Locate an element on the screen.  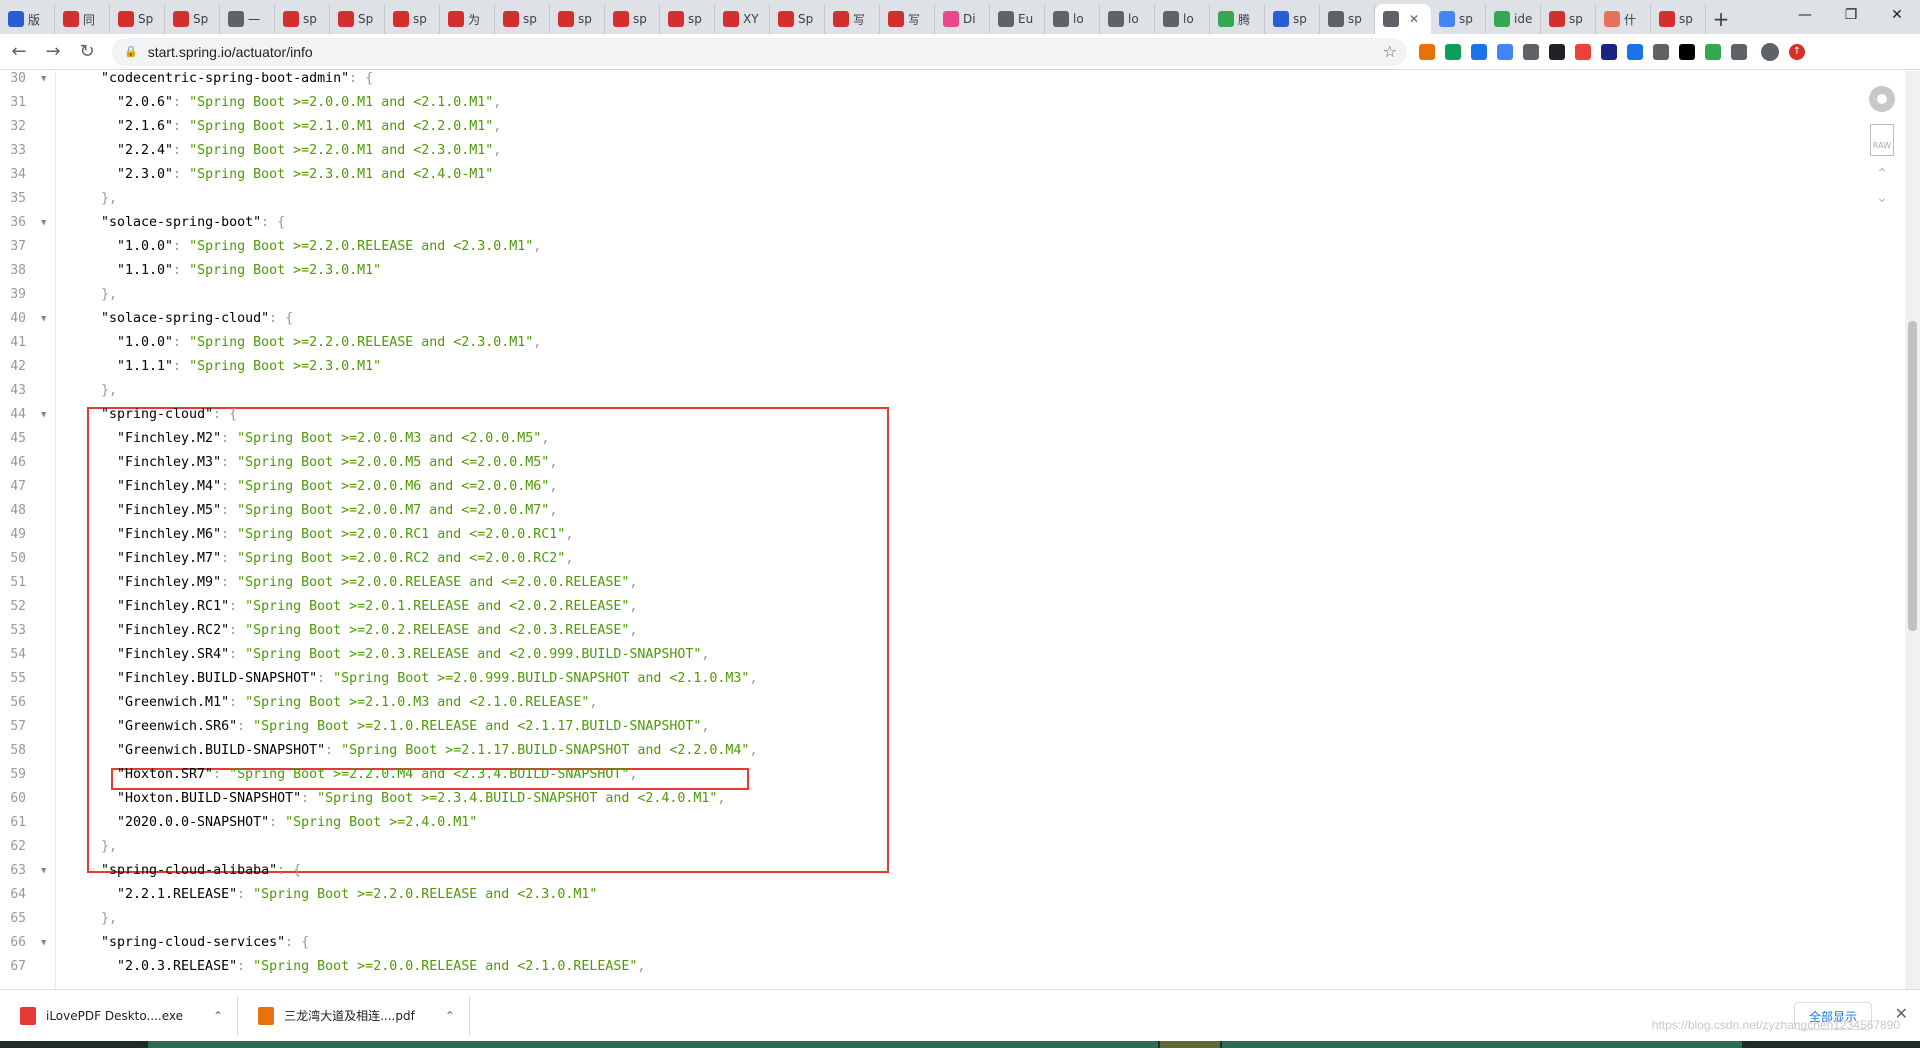
translate-icon is located at coordinates (1336, 19).